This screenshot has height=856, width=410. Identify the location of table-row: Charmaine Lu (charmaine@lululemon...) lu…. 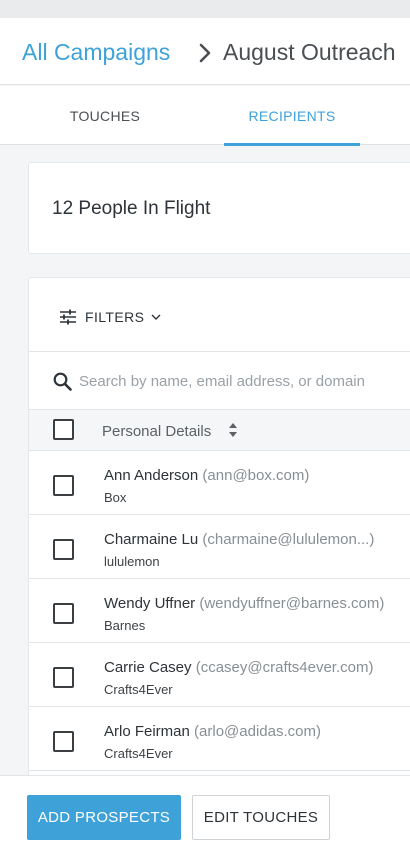
(219, 547).